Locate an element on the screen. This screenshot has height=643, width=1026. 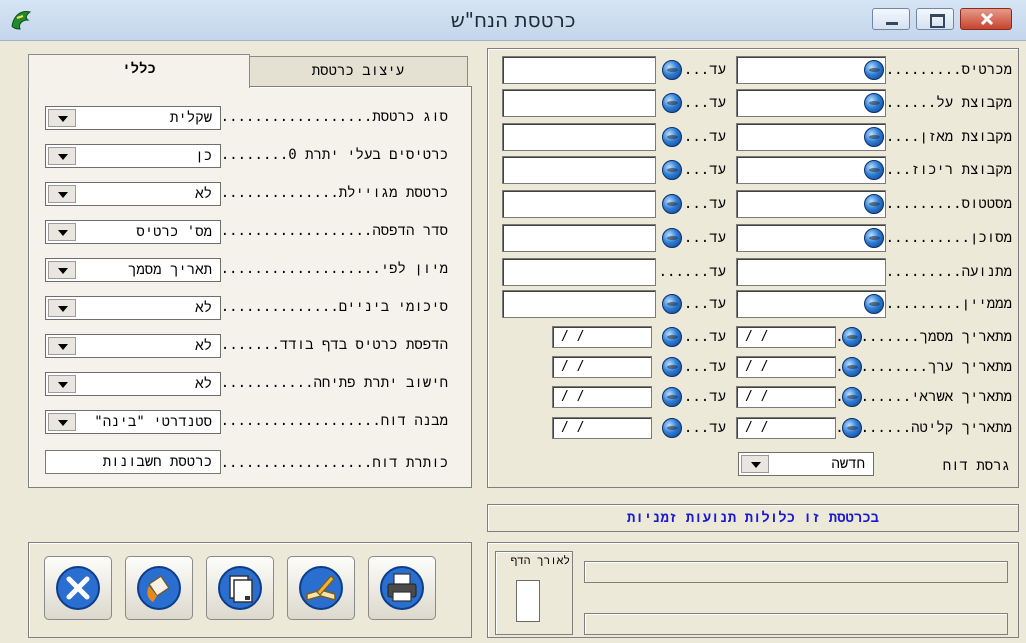
clear-button is located at coordinates (159, 588).